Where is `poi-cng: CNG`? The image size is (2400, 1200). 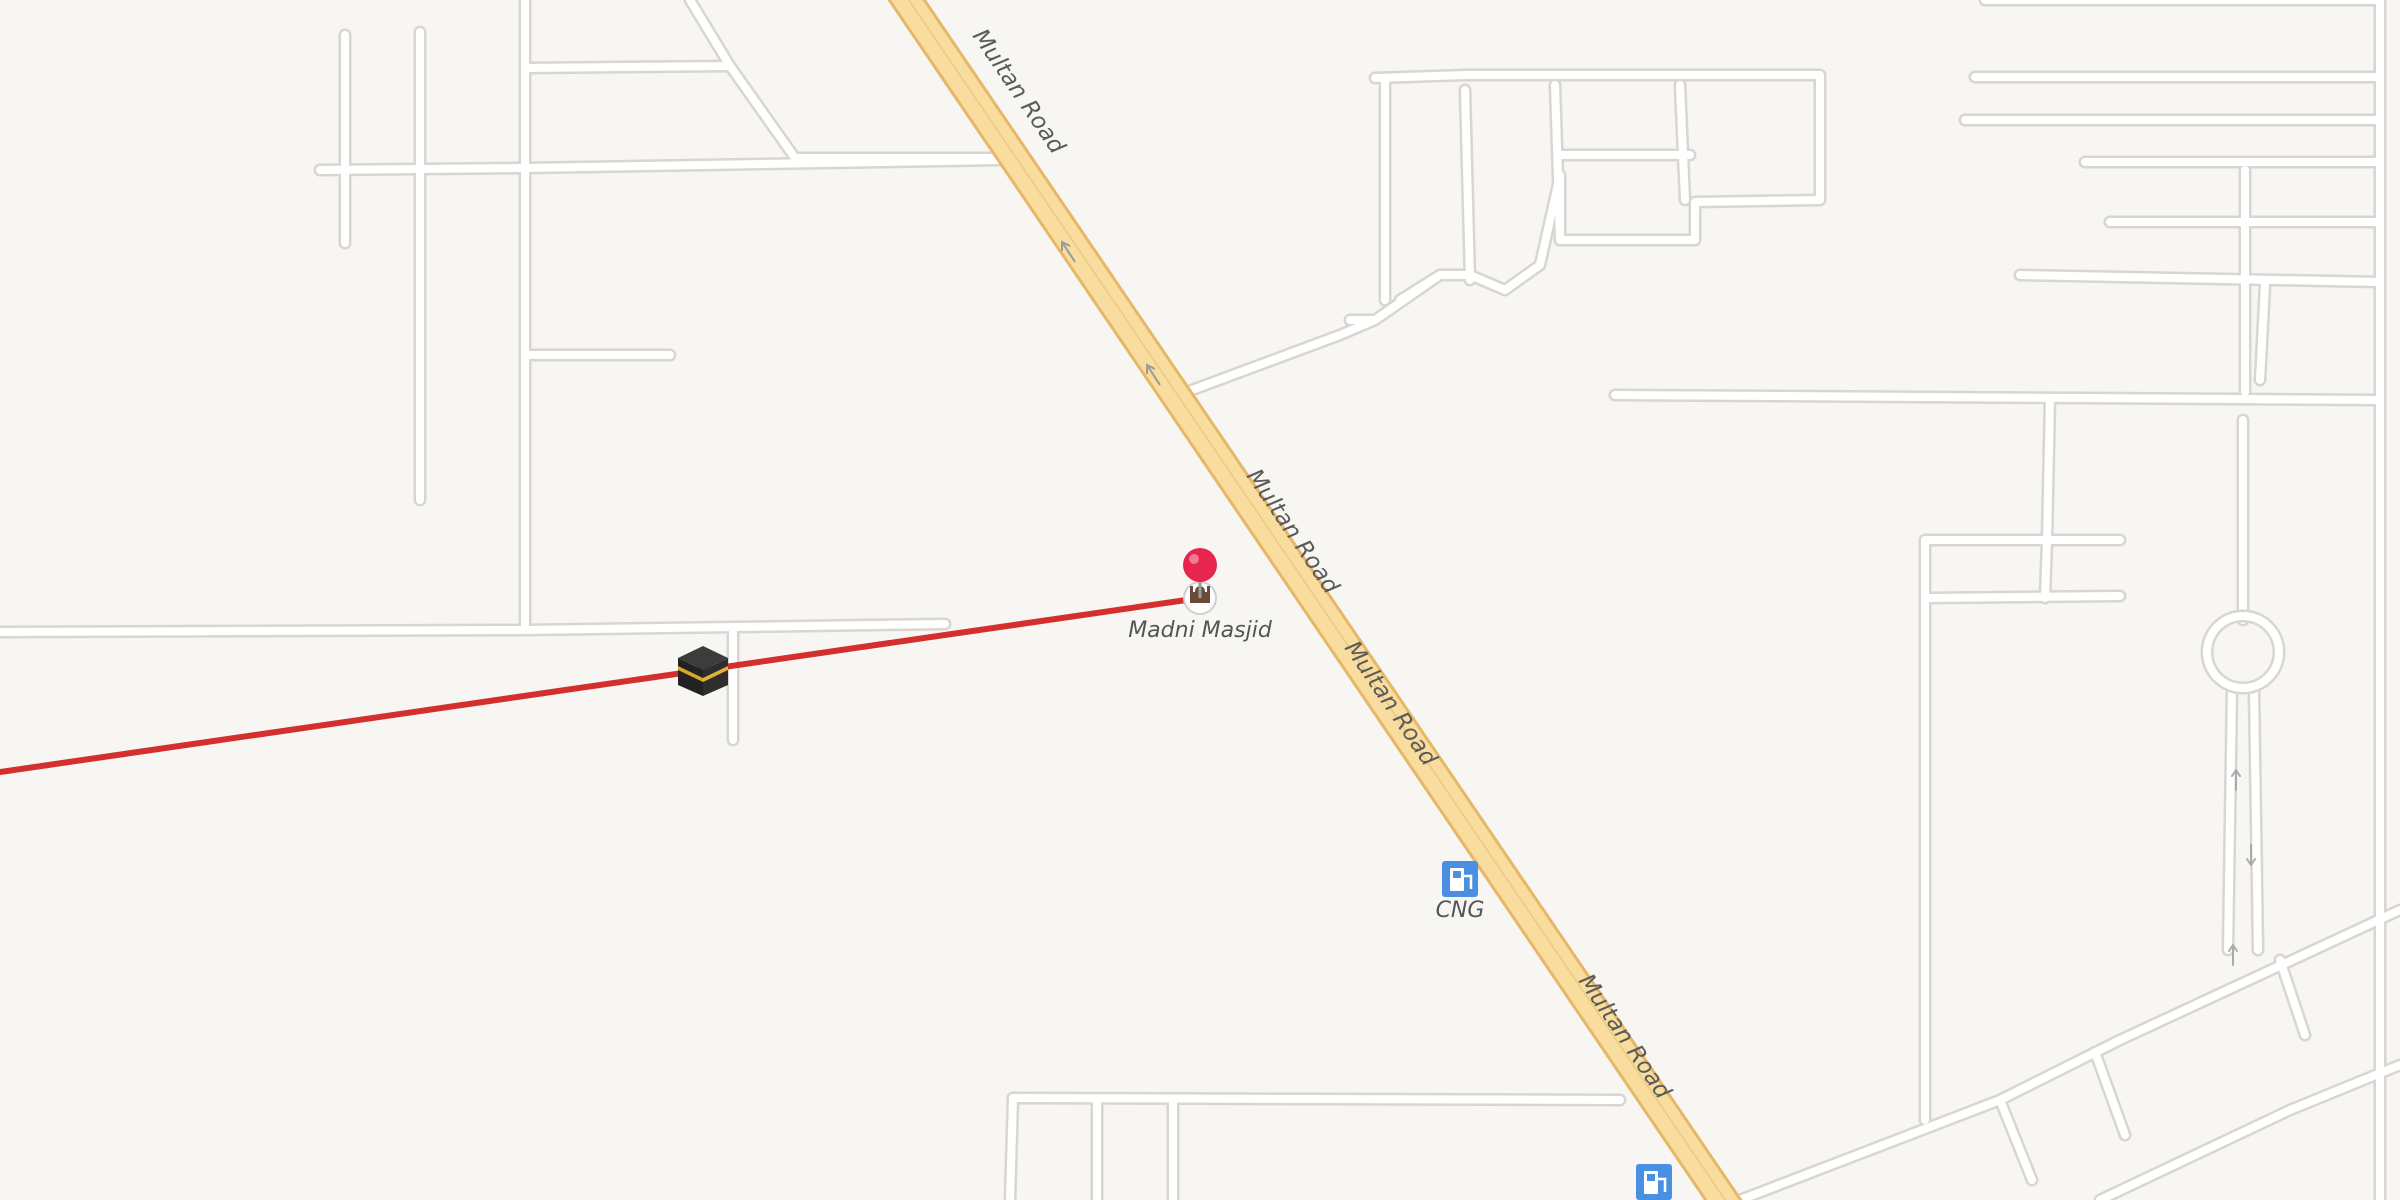 poi-cng: CNG is located at coordinates (1460, 892).